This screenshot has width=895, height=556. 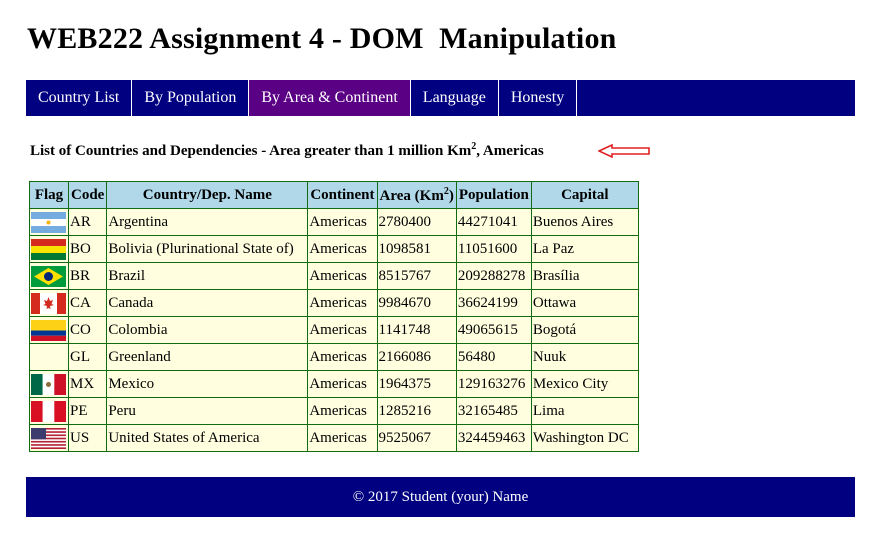 I want to click on cell-code: BR, so click(x=87, y=276).